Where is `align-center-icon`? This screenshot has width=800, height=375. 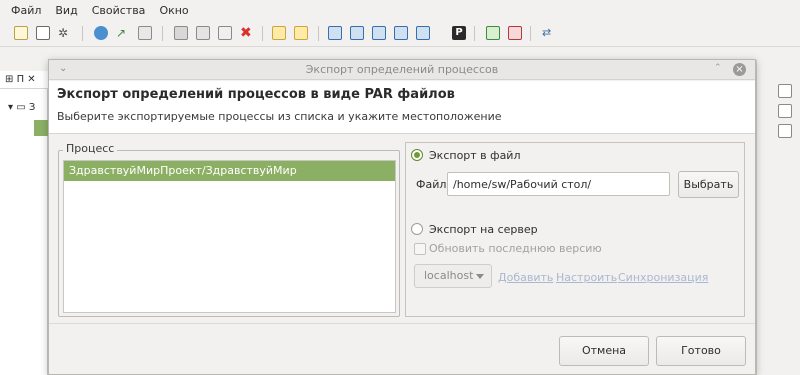
align-center-icon is located at coordinates (401, 33).